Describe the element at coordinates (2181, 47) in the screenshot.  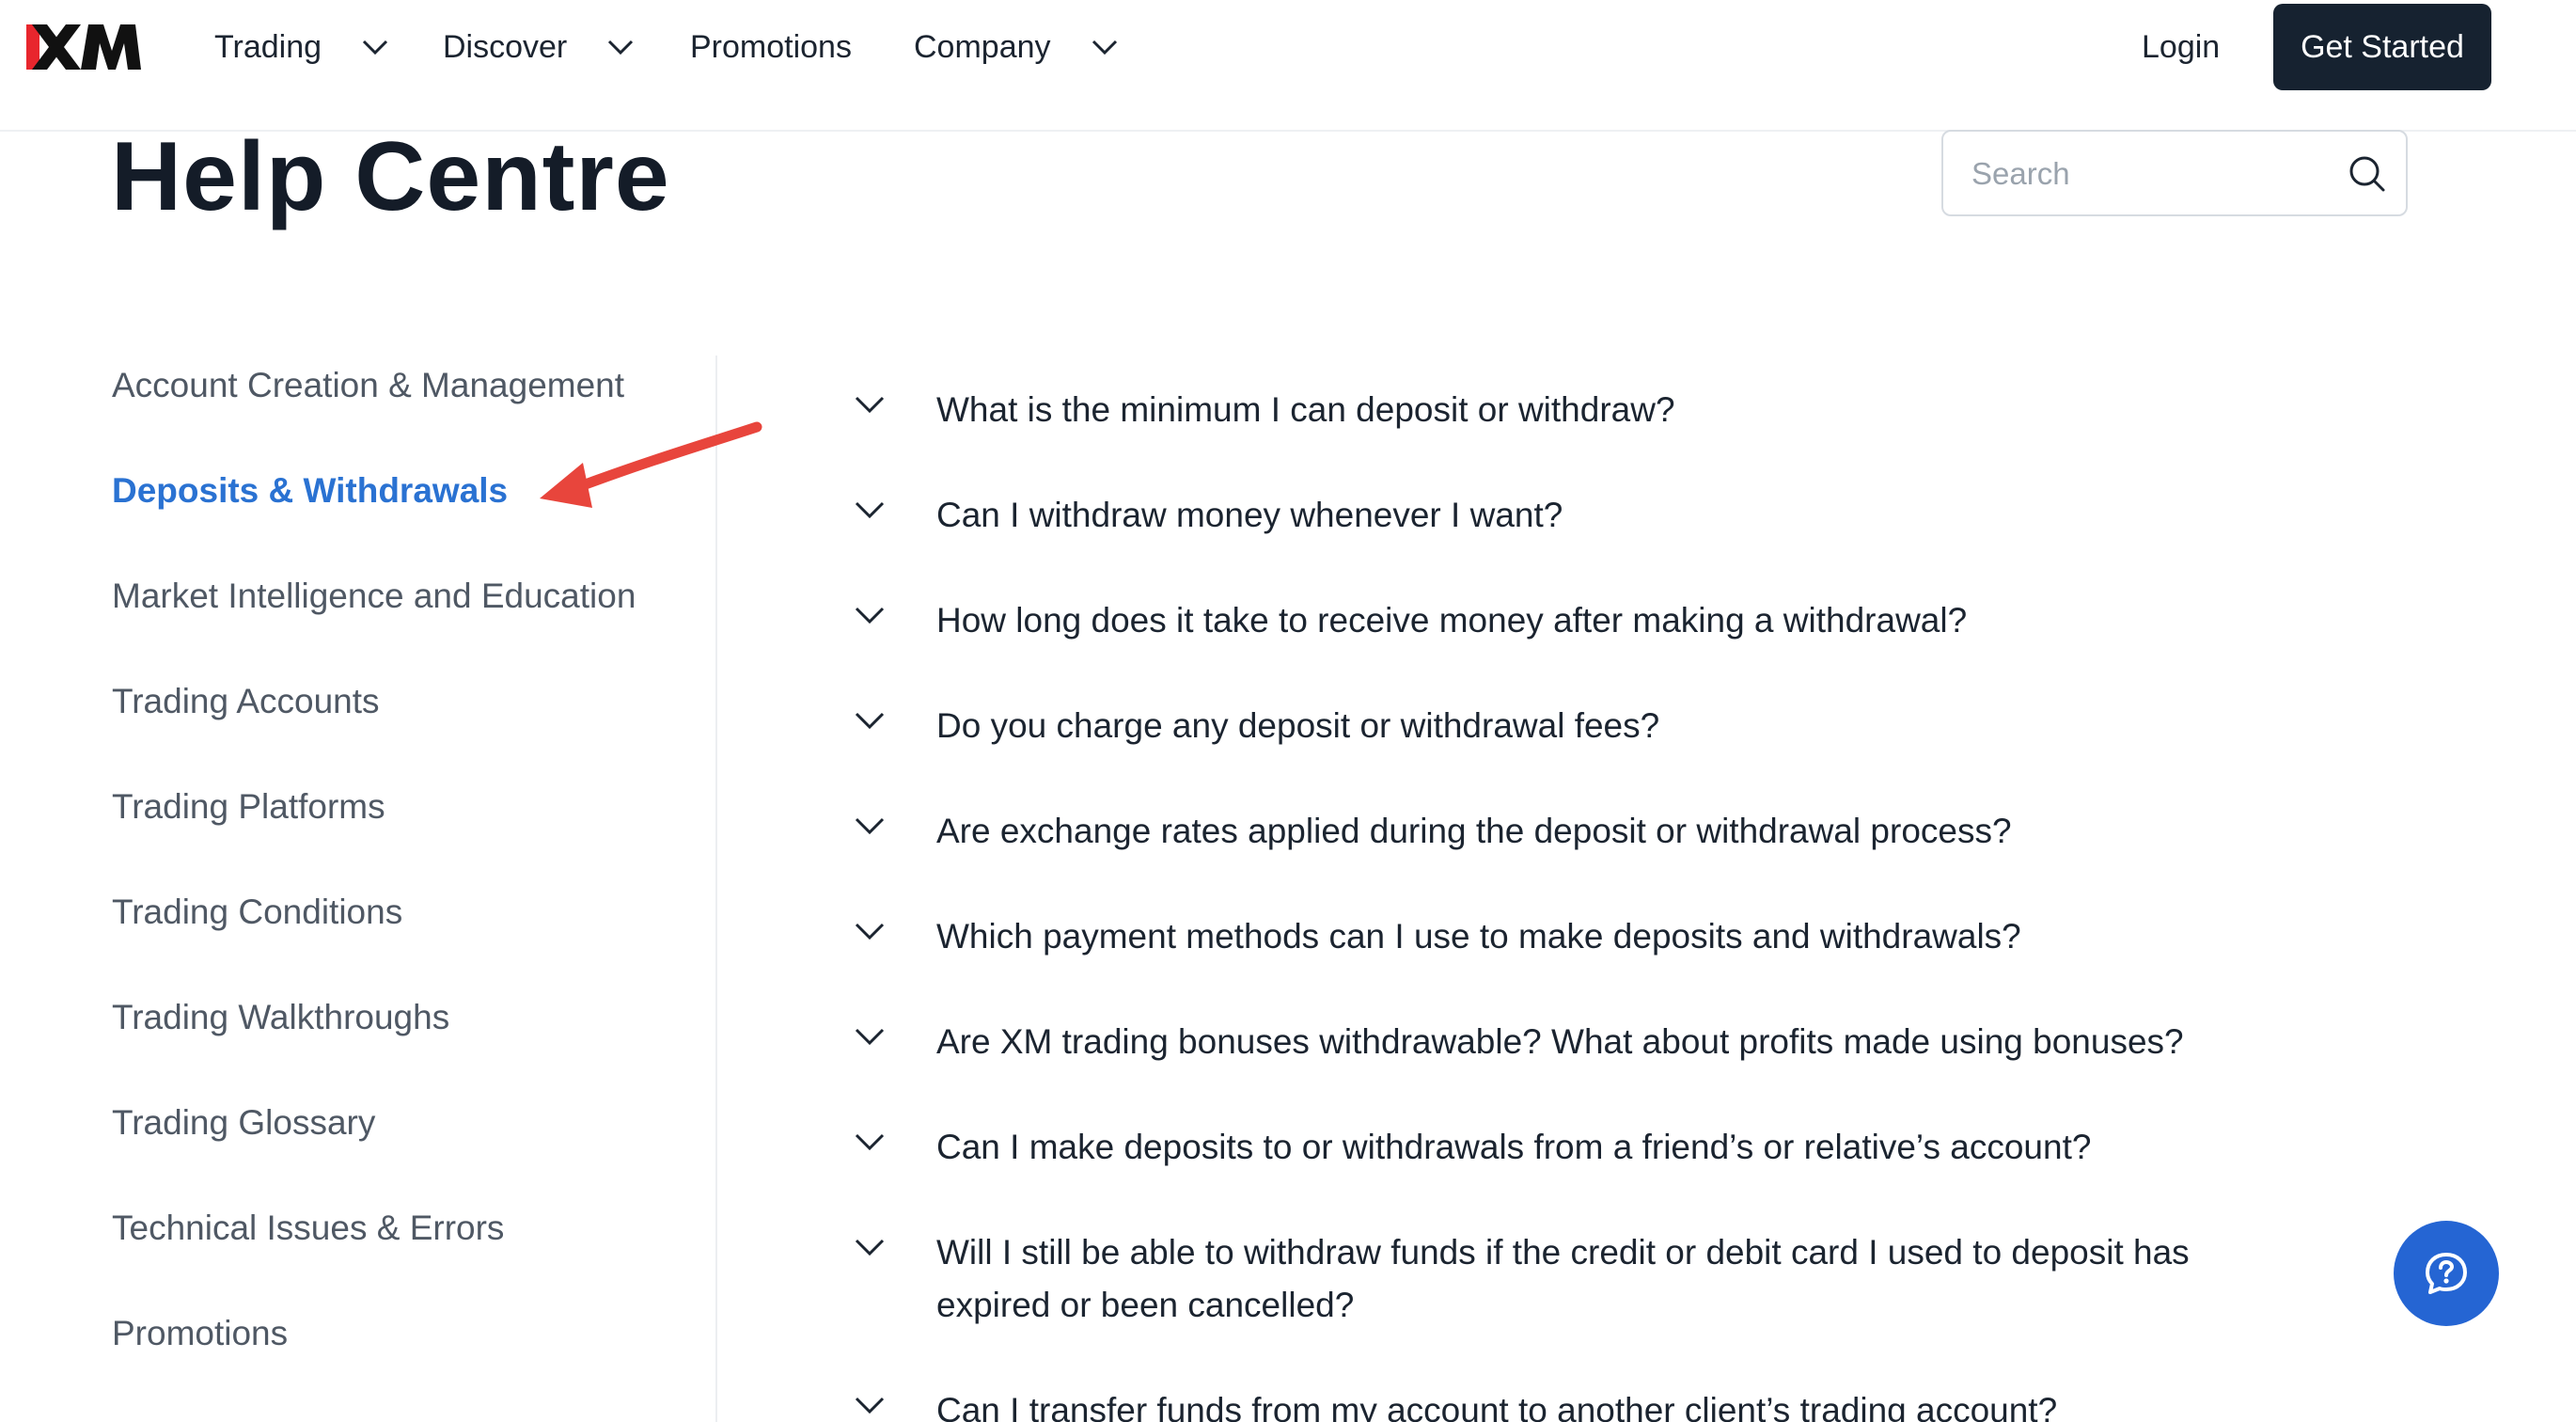
I see `login-link: Login` at that location.